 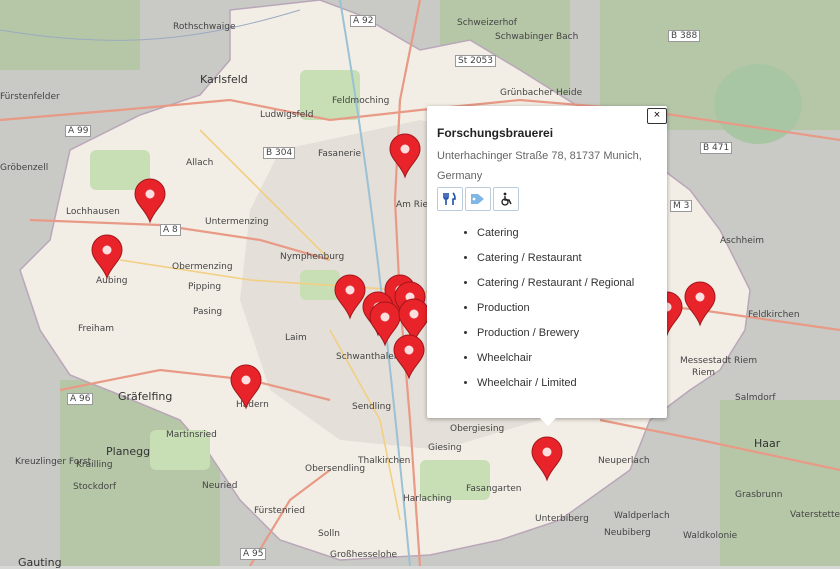 What do you see at coordinates (450, 199) in the screenshot?
I see `fork-knife-icon` at bounding box center [450, 199].